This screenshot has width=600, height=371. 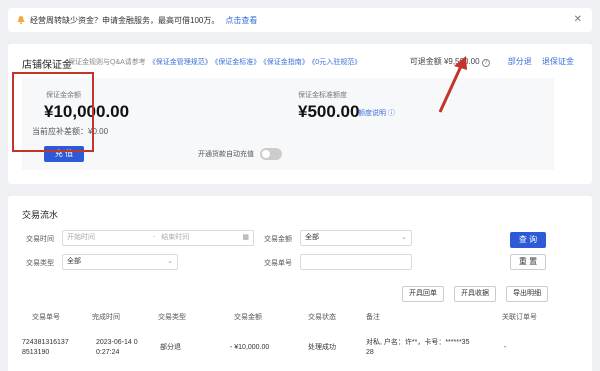 What do you see at coordinates (45, 347) in the screenshot?
I see `cell-number: 724381316137 8513190` at bounding box center [45, 347].